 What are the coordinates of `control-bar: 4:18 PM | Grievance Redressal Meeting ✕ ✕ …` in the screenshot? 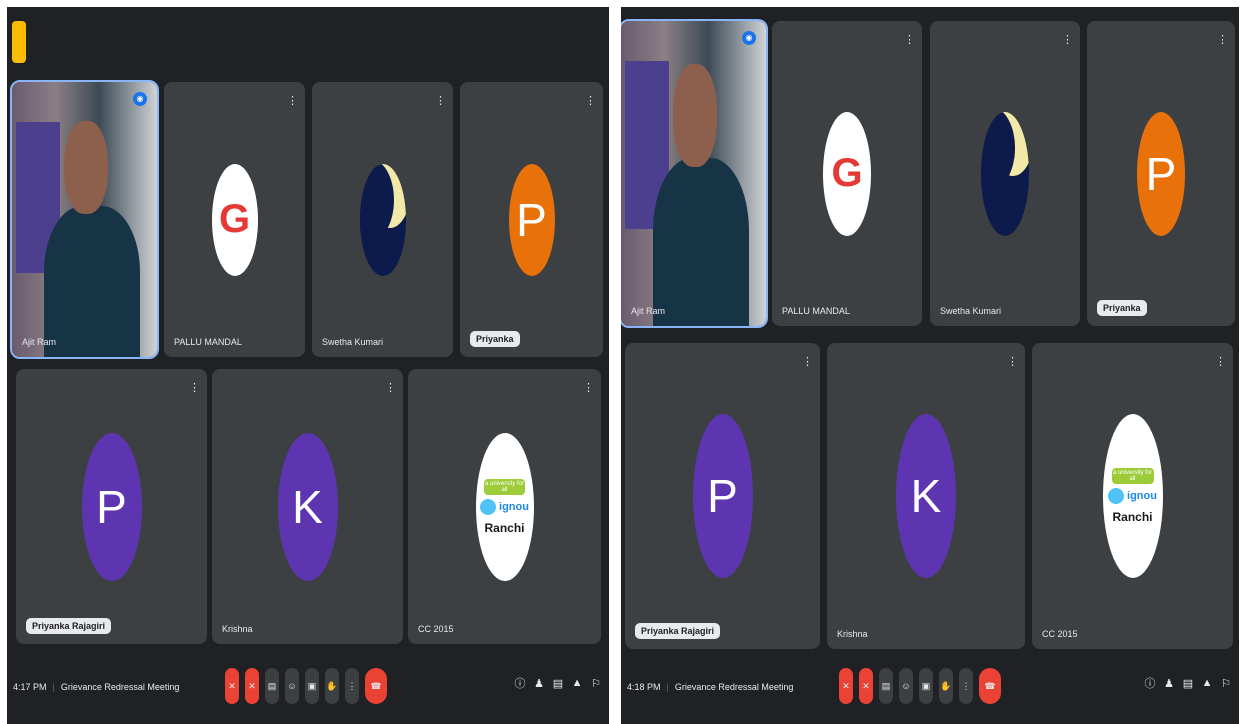 It's located at (930, 688).